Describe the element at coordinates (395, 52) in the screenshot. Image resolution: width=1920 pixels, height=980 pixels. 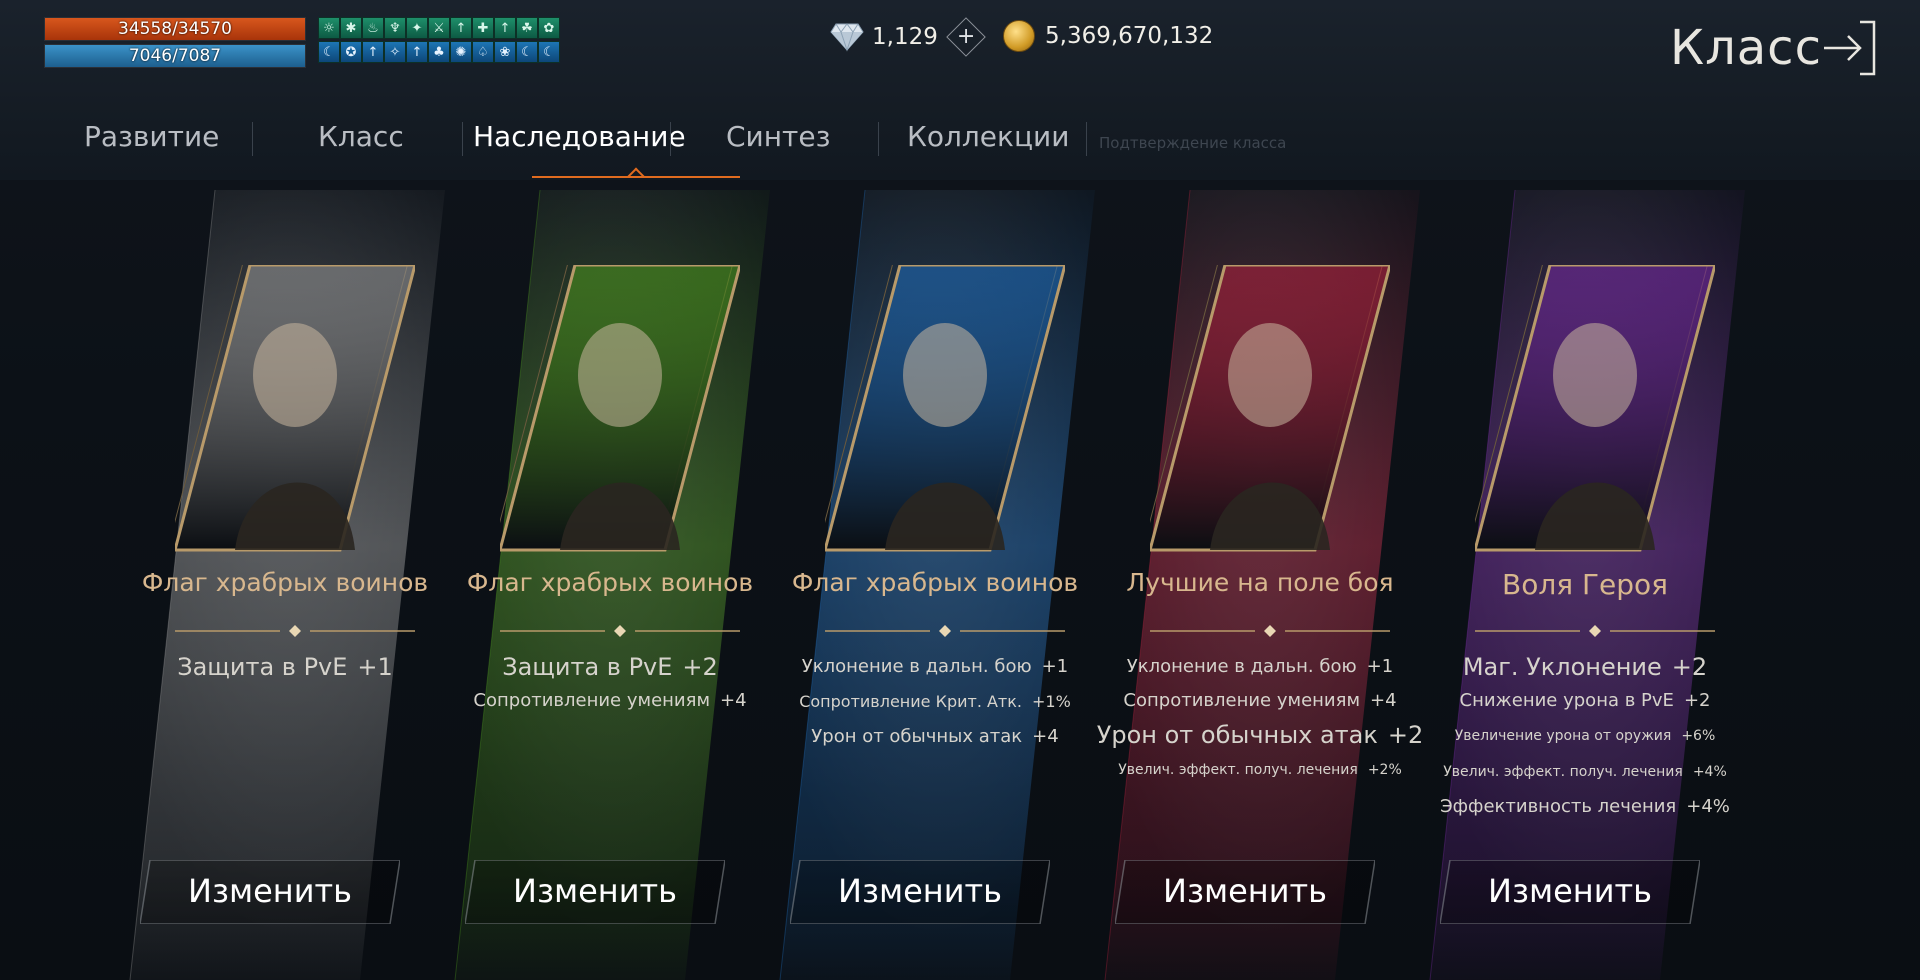
I see `buff-icon: ✧` at that location.